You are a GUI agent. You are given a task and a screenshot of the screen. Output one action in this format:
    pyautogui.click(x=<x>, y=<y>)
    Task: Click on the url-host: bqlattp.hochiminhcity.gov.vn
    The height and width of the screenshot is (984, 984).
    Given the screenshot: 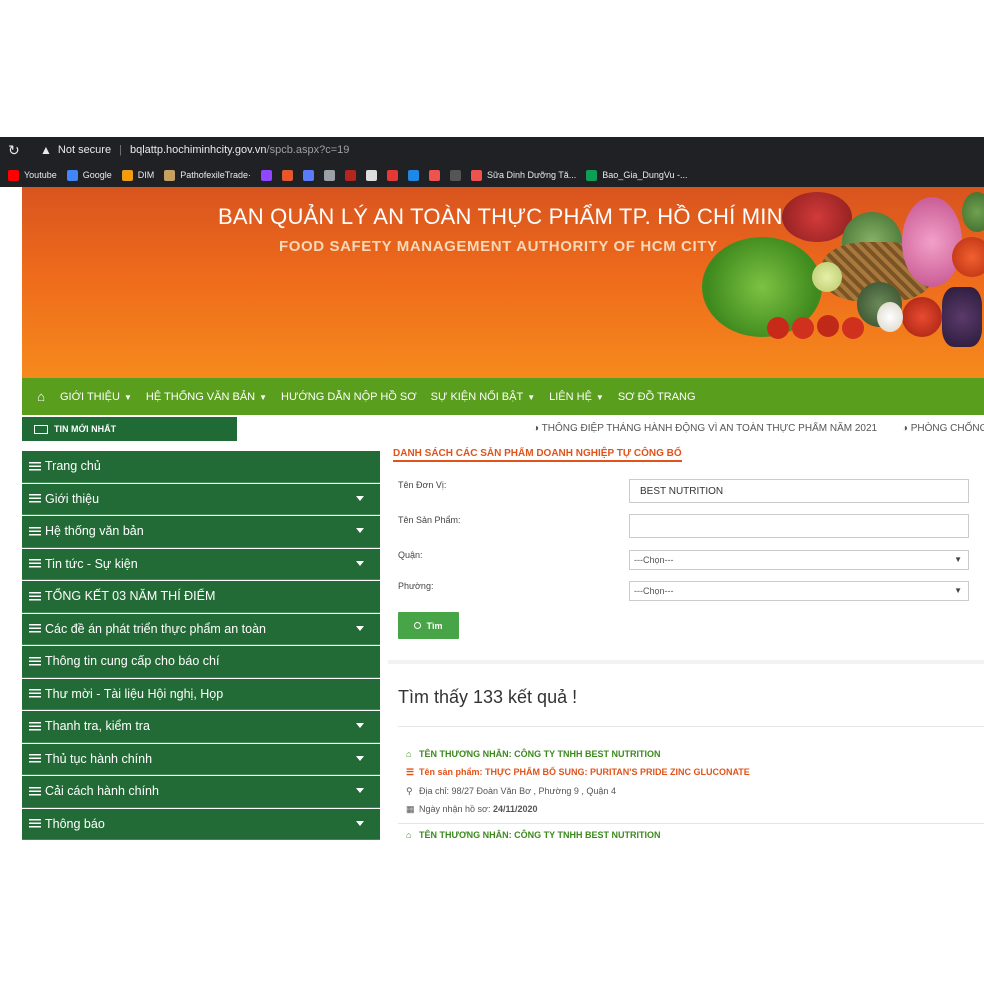 What is the action you would take?
    pyautogui.click(x=198, y=150)
    